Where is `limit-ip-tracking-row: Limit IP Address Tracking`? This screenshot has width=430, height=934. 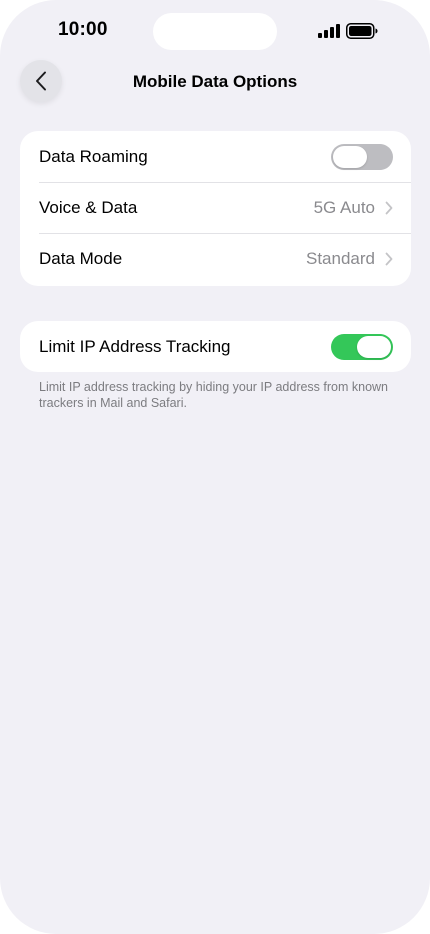
limit-ip-tracking-row: Limit IP Address Tracking is located at coordinates (215, 346).